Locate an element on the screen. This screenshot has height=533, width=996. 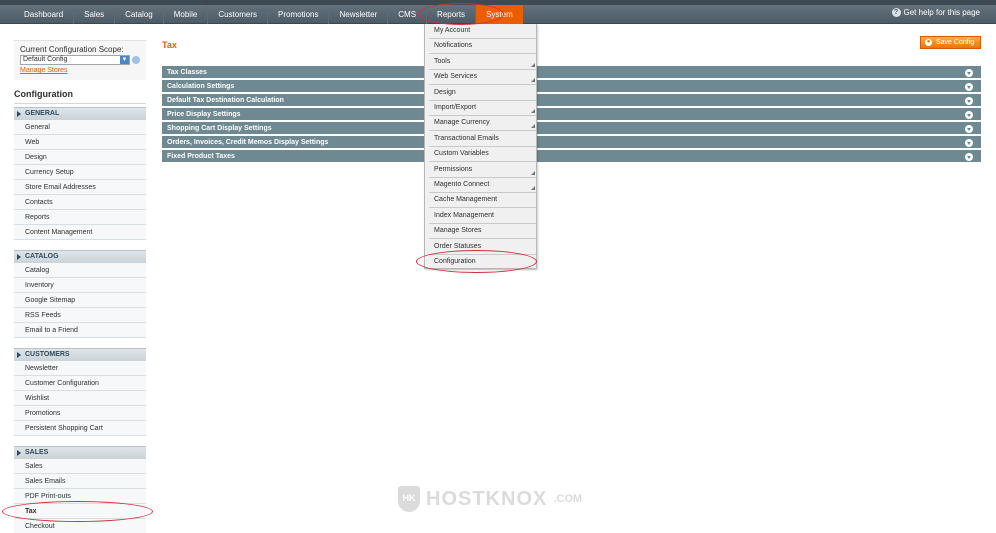
menu-item-label: Cache Management is located at coordinates (466, 200).